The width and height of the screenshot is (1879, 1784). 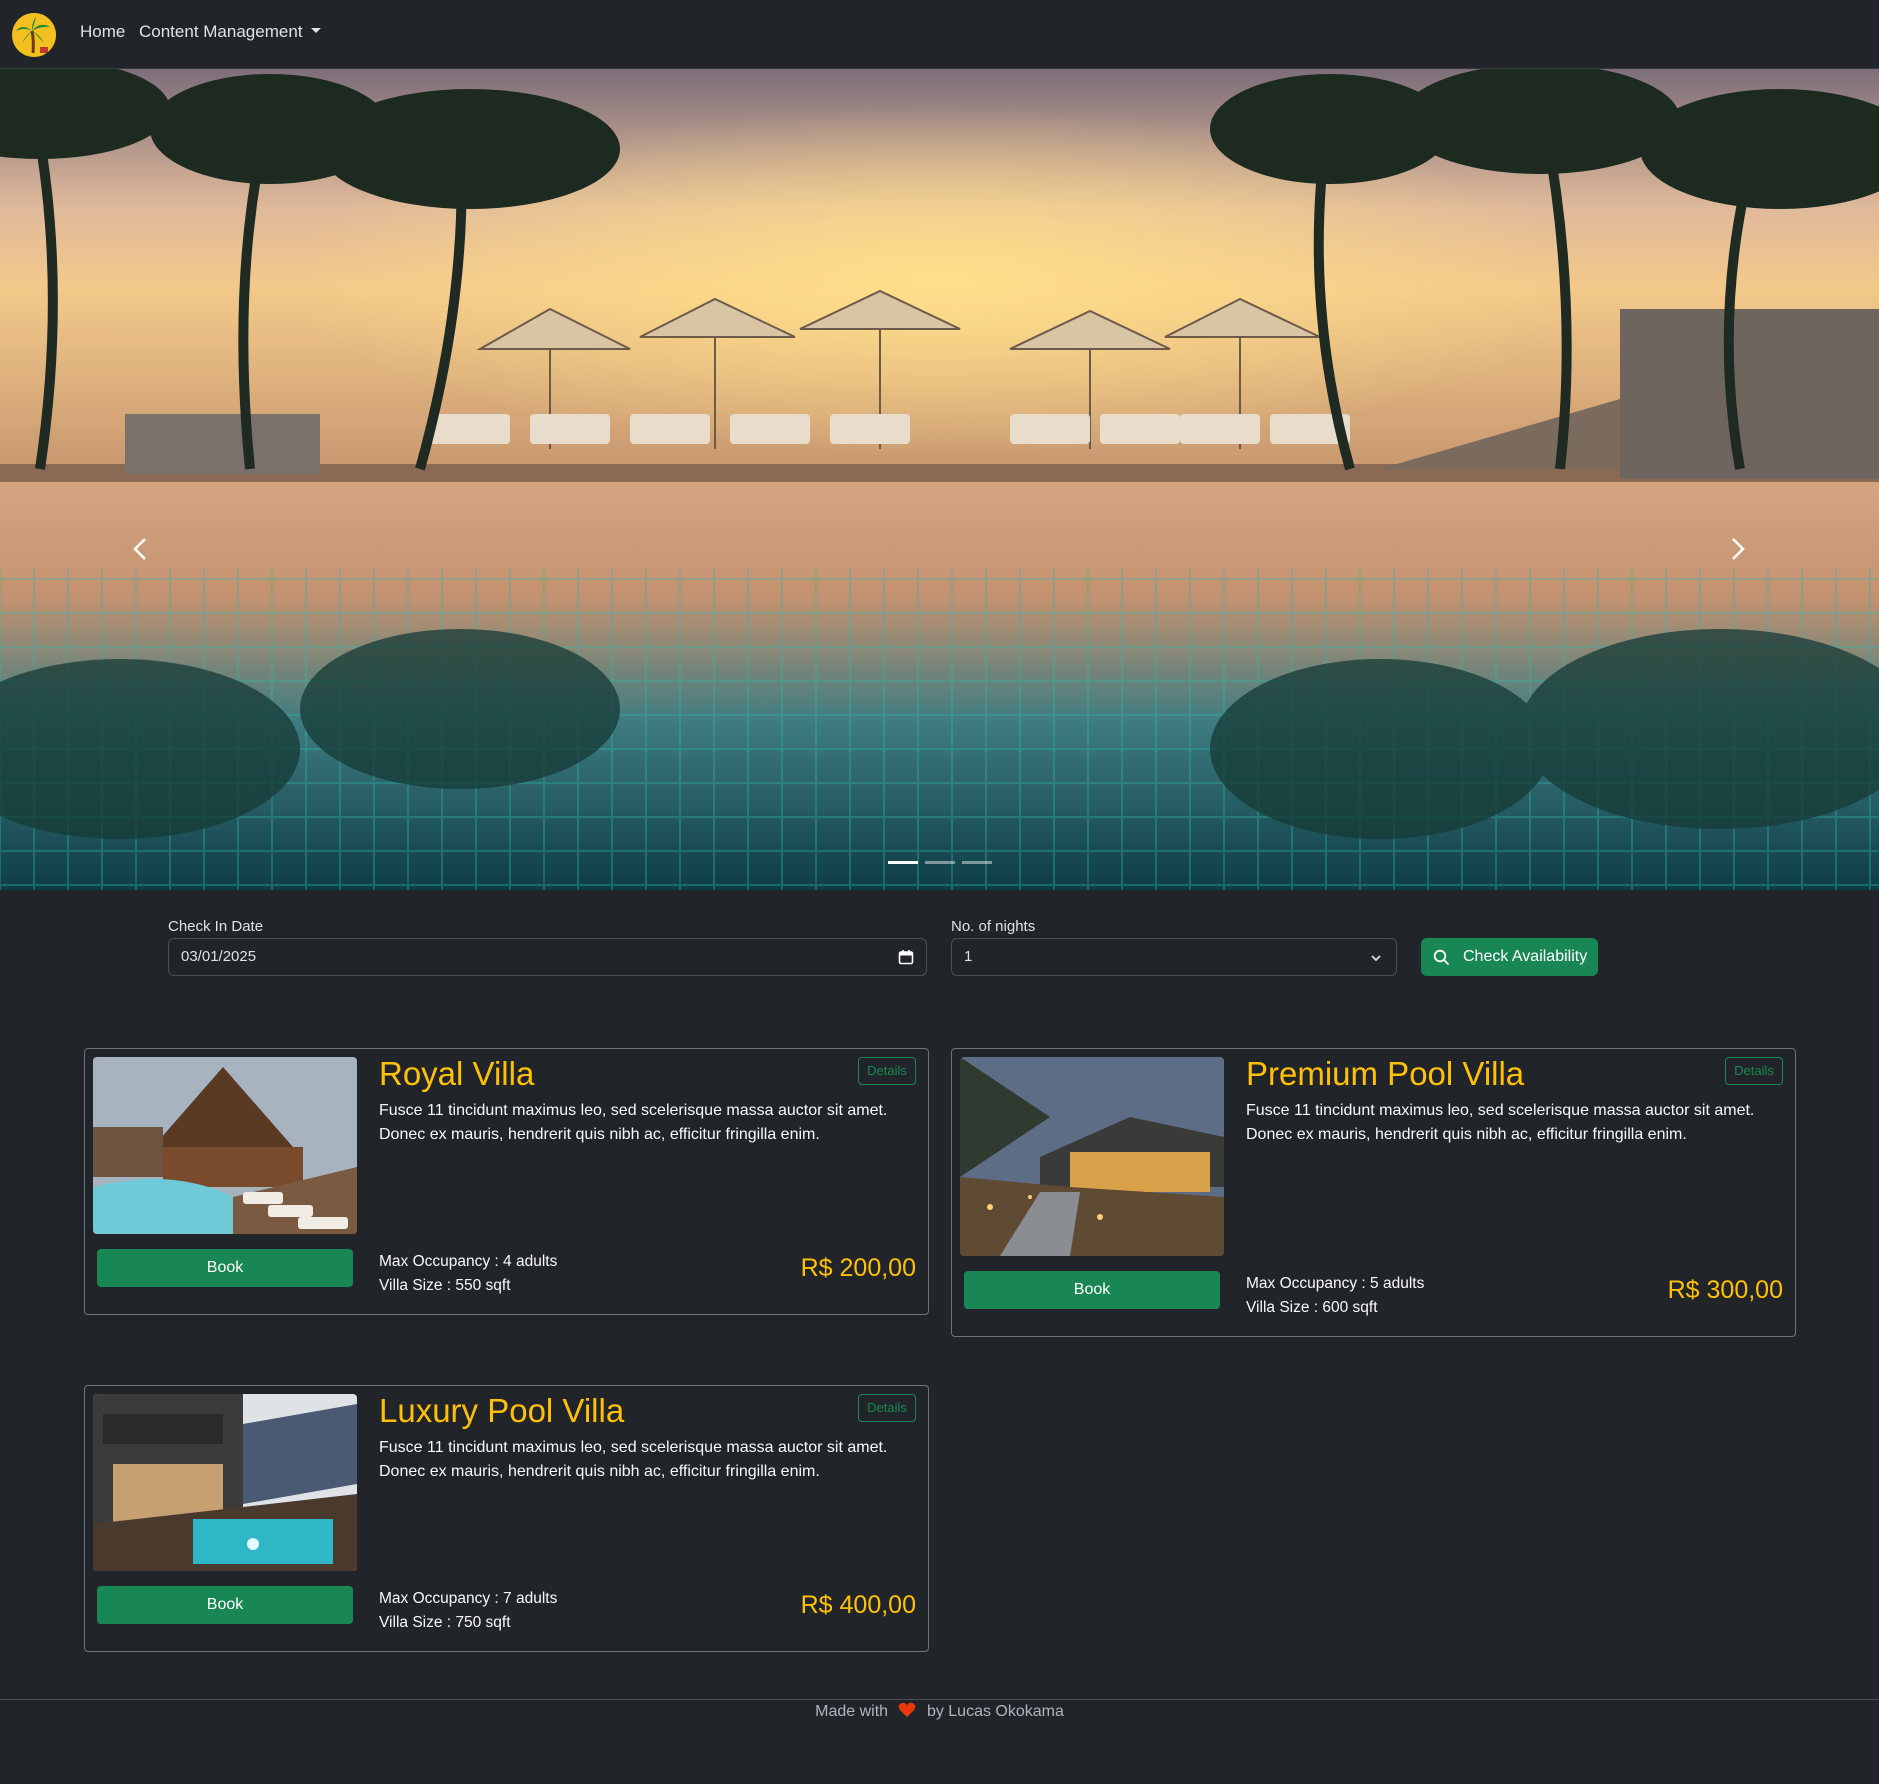 I want to click on villa-occupancy: Max Occupancy : 4 adults, so click(x=468, y=1261).